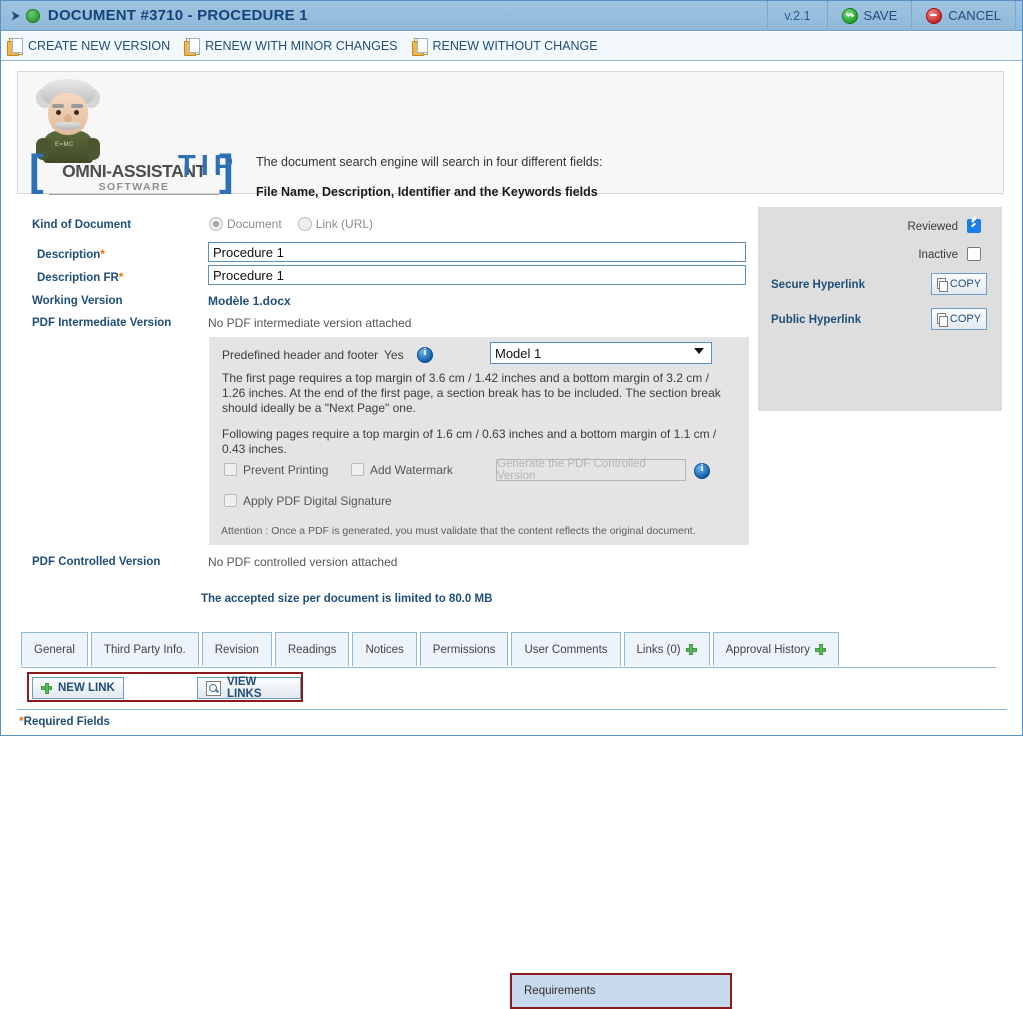 The width and height of the screenshot is (1023, 1009). Describe the element at coordinates (230, 469) in the screenshot. I see `prevent-printing-checkbox` at that location.